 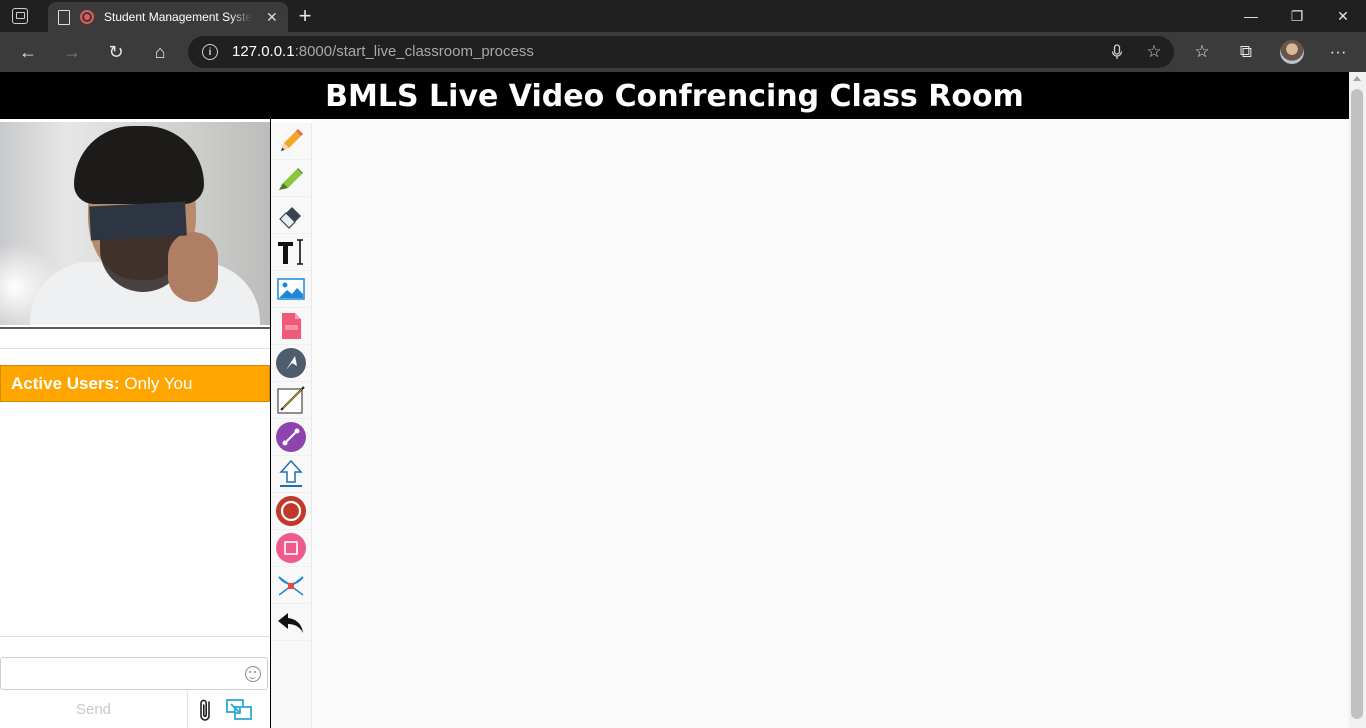 I want to click on video-feed, so click(x=135, y=223).